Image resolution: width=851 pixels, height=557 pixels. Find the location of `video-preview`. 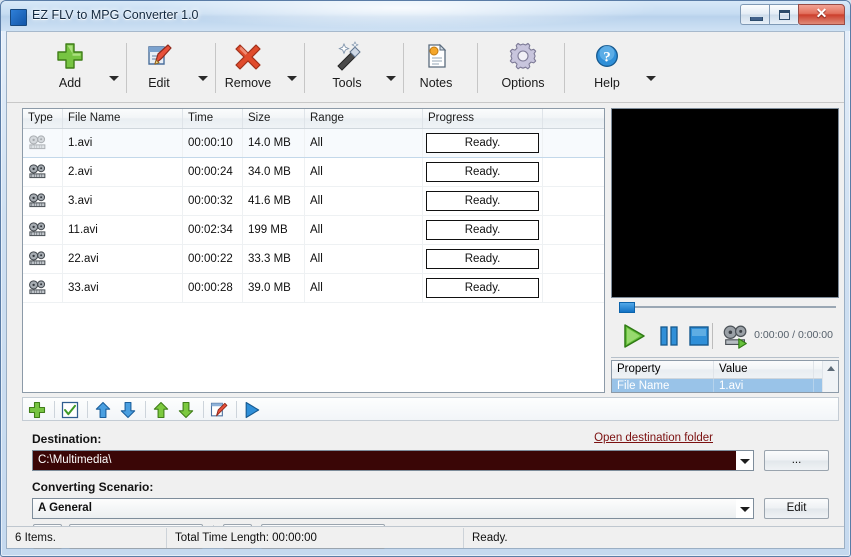

video-preview is located at coordinates (725, 203).